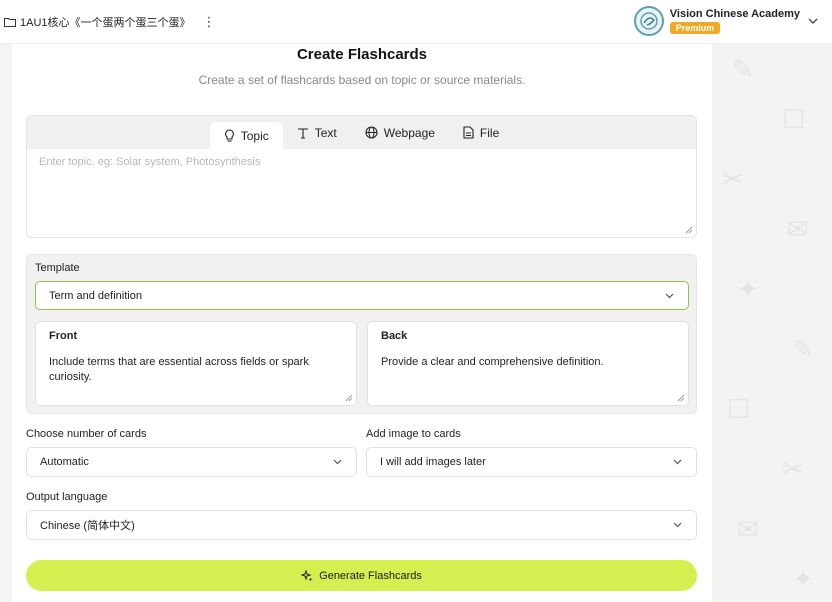 This screenshot has width=832, height=602. Describe the element at coordinates (362, 54) in the screenshot. I see `page-title: Create Flashcards` at that location.